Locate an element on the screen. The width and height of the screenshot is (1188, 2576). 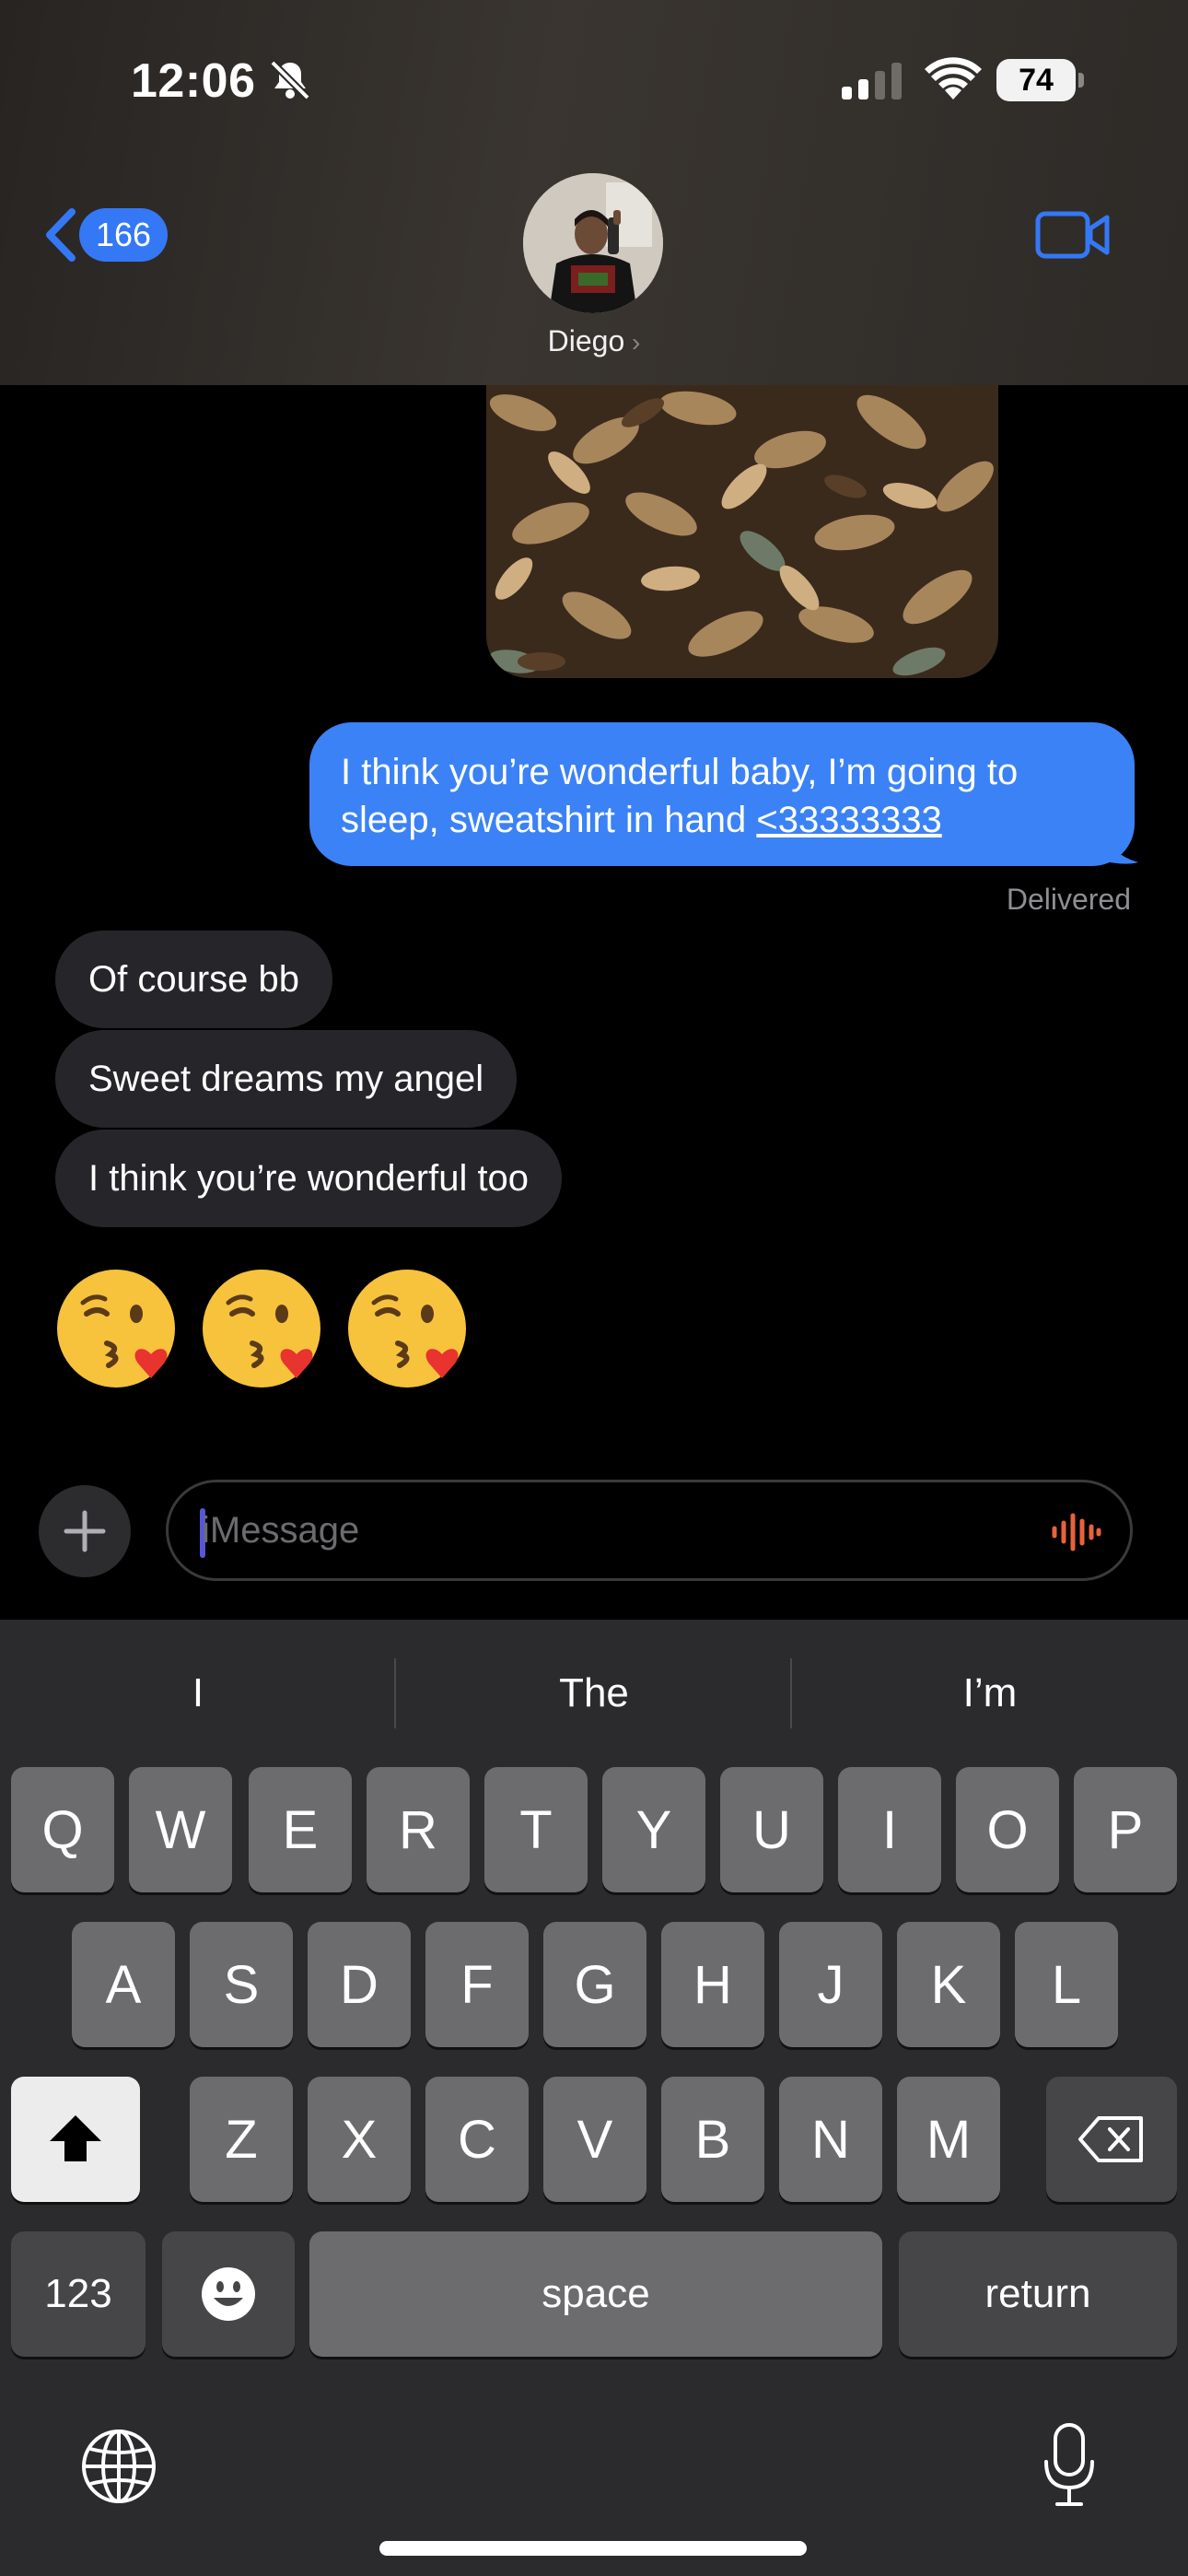
plus-icon is located at coordinates (85, 1531).